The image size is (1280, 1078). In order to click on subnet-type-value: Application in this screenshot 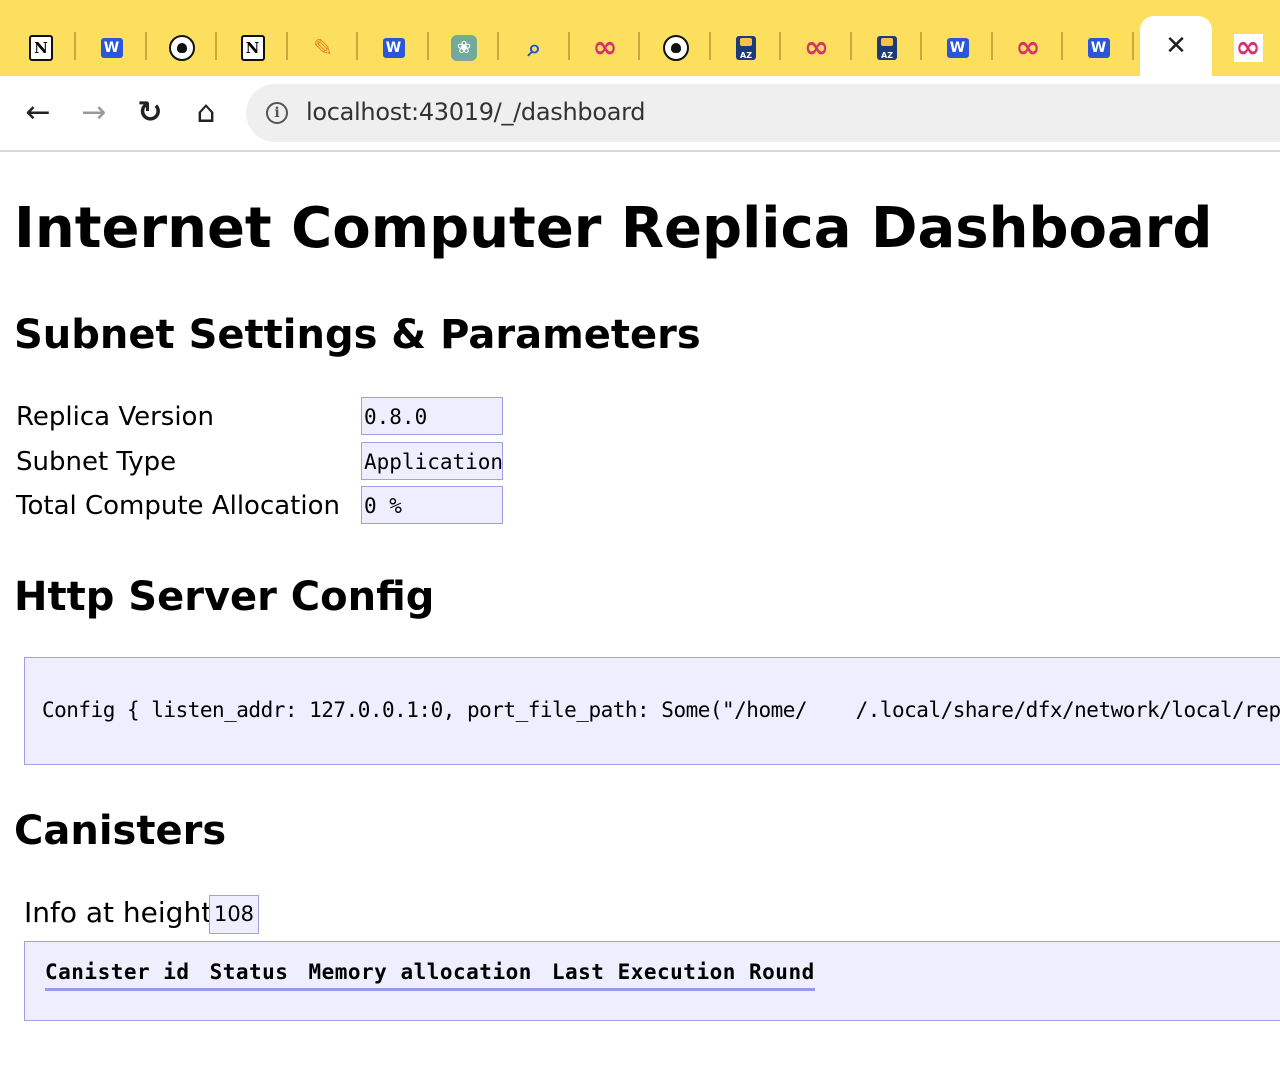, I will do `click(432, 461)`.